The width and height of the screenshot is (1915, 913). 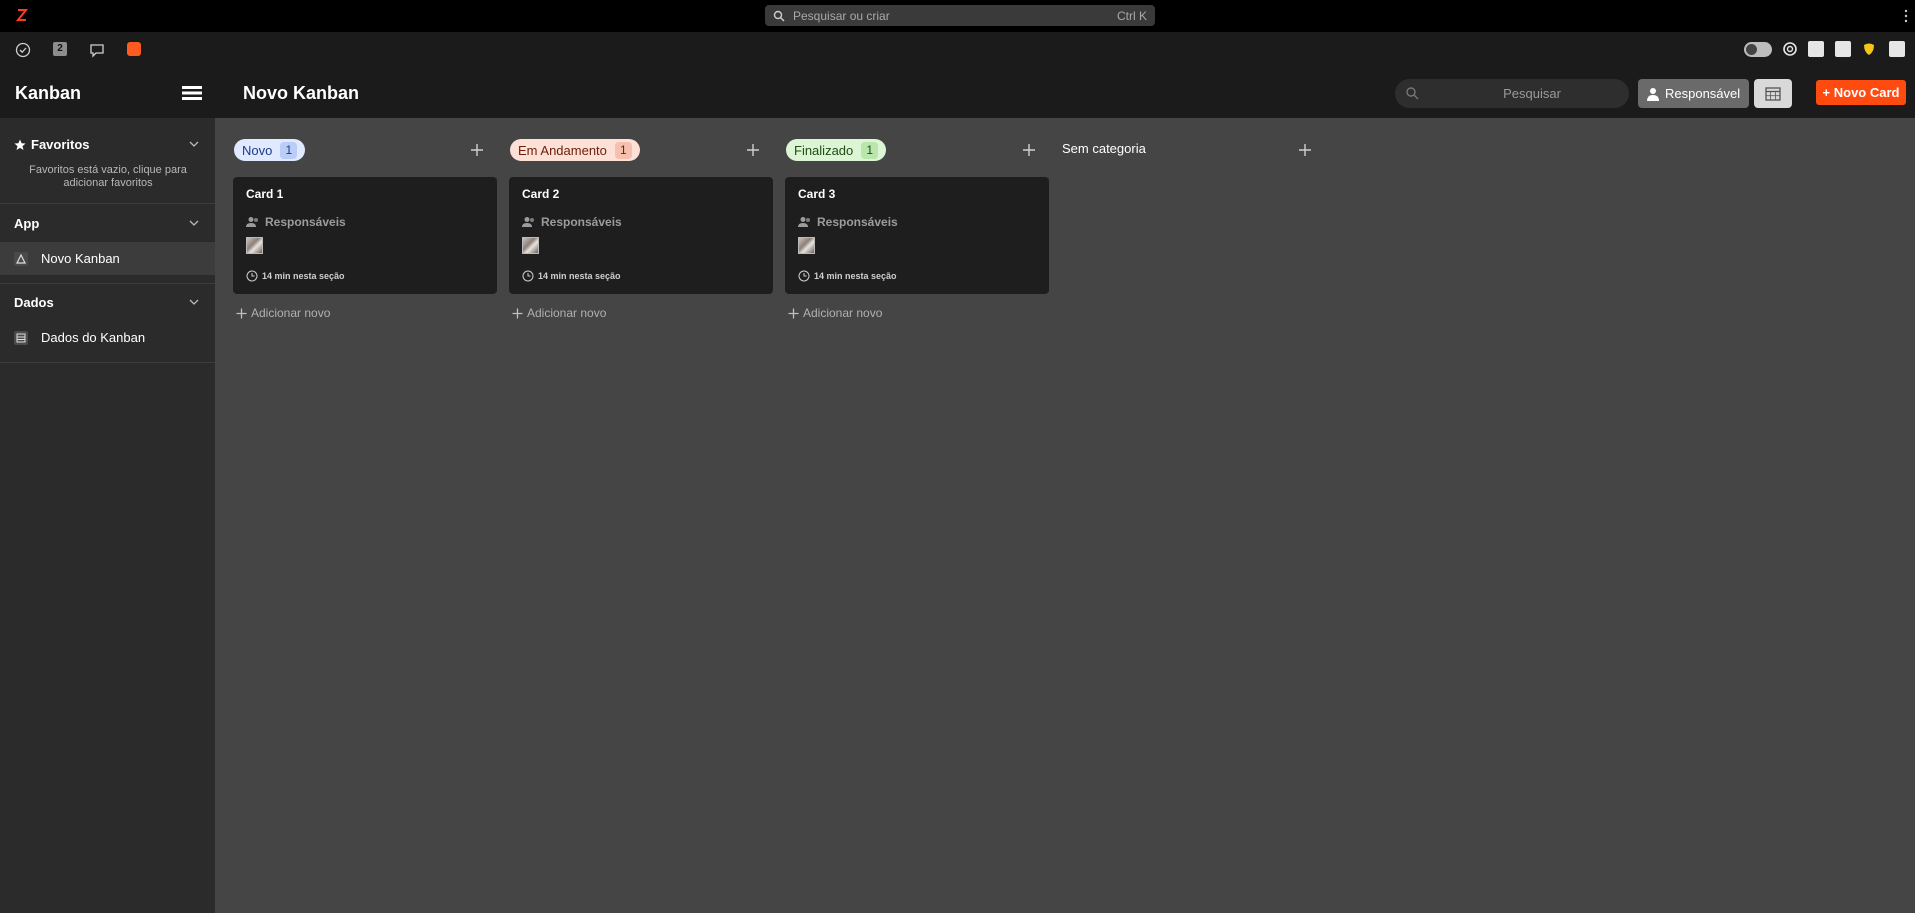 I want to click on global-search-placeholder: Pesquisar ou criar, so click(x=841, y=15).